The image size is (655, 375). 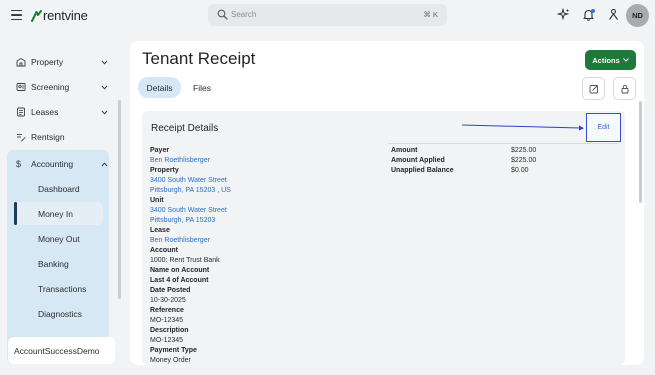 I want to click on rentvine-logo-icon, so click(x=36, y=15).